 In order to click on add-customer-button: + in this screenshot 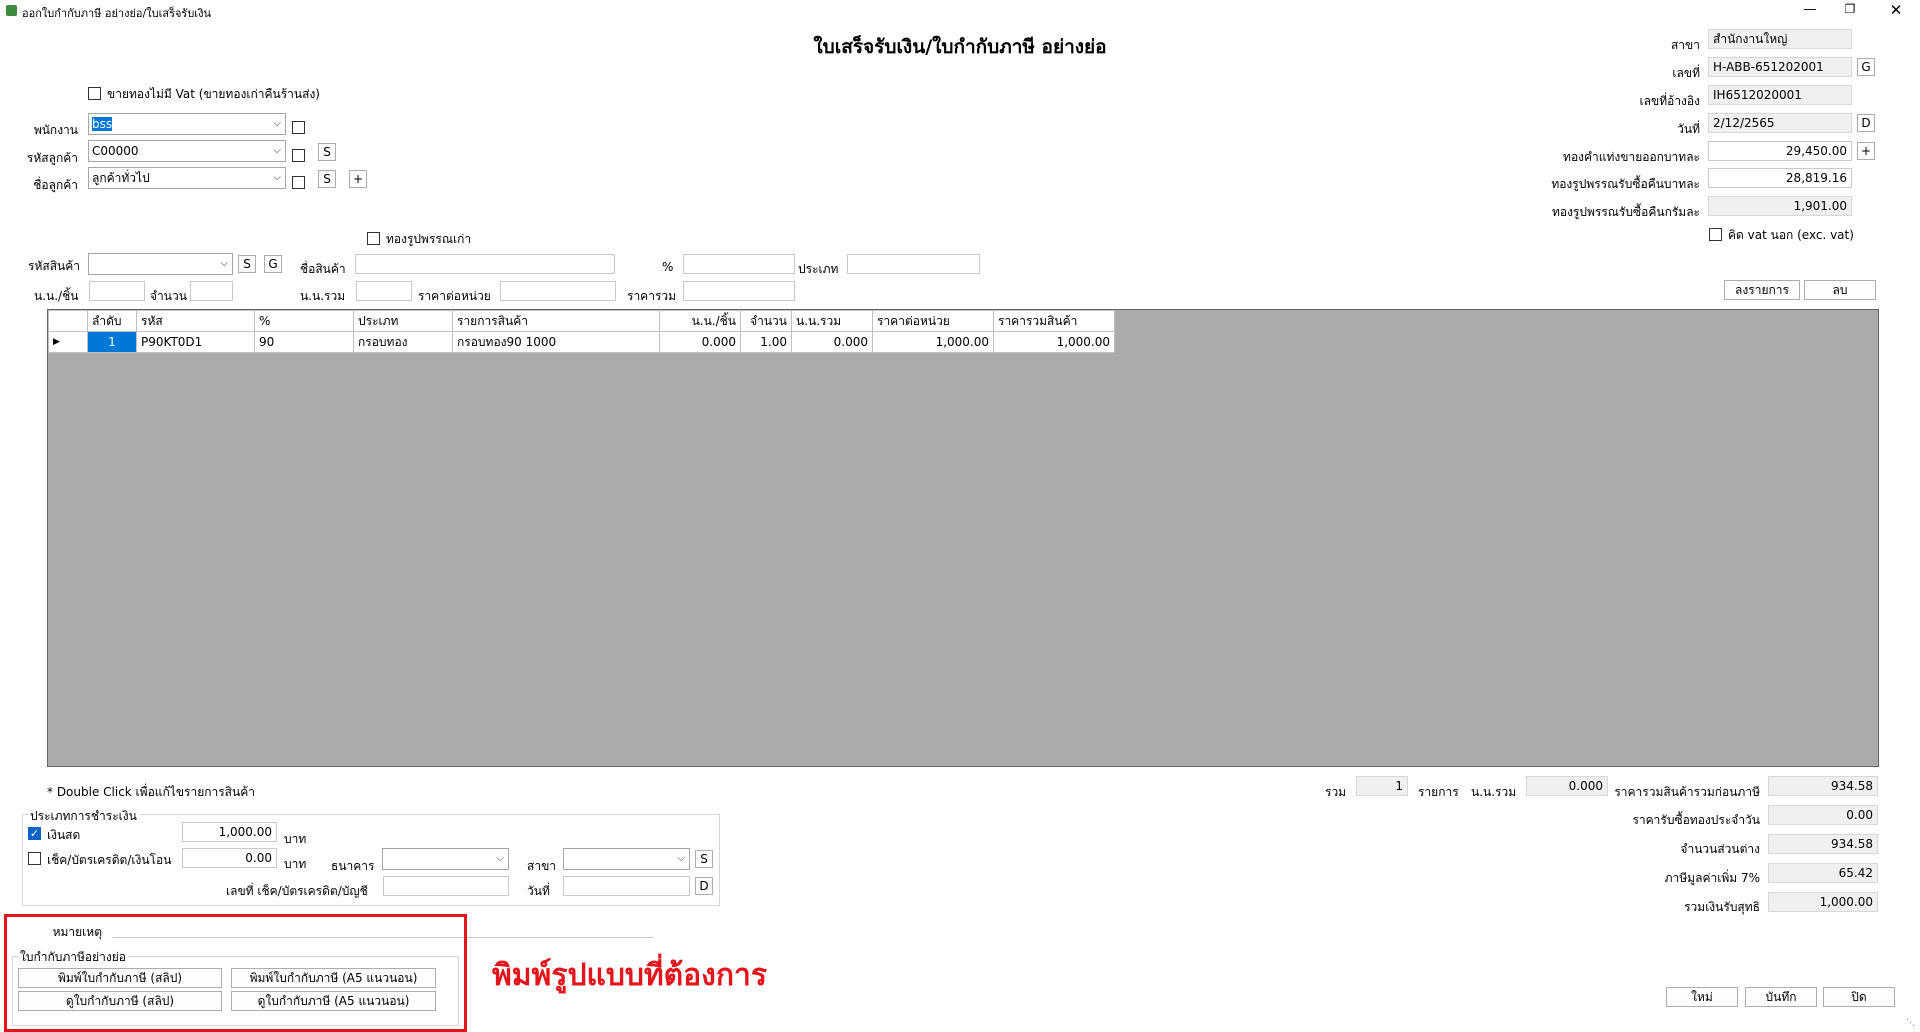, I will do `click(358, 179)`.